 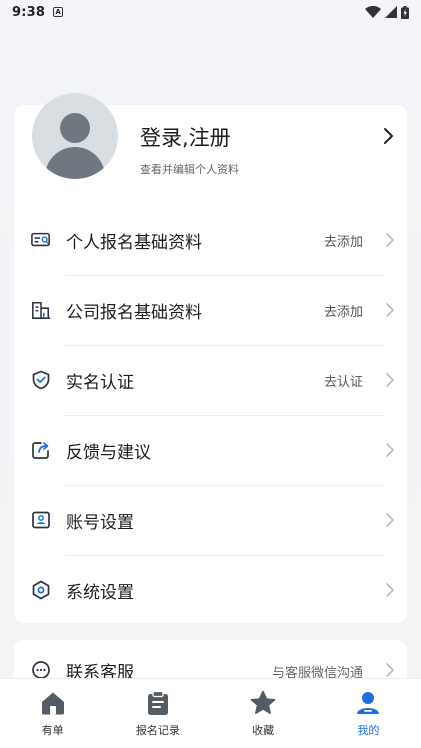 I want to click on tab-label: 有单, so click(x=52, y=730).